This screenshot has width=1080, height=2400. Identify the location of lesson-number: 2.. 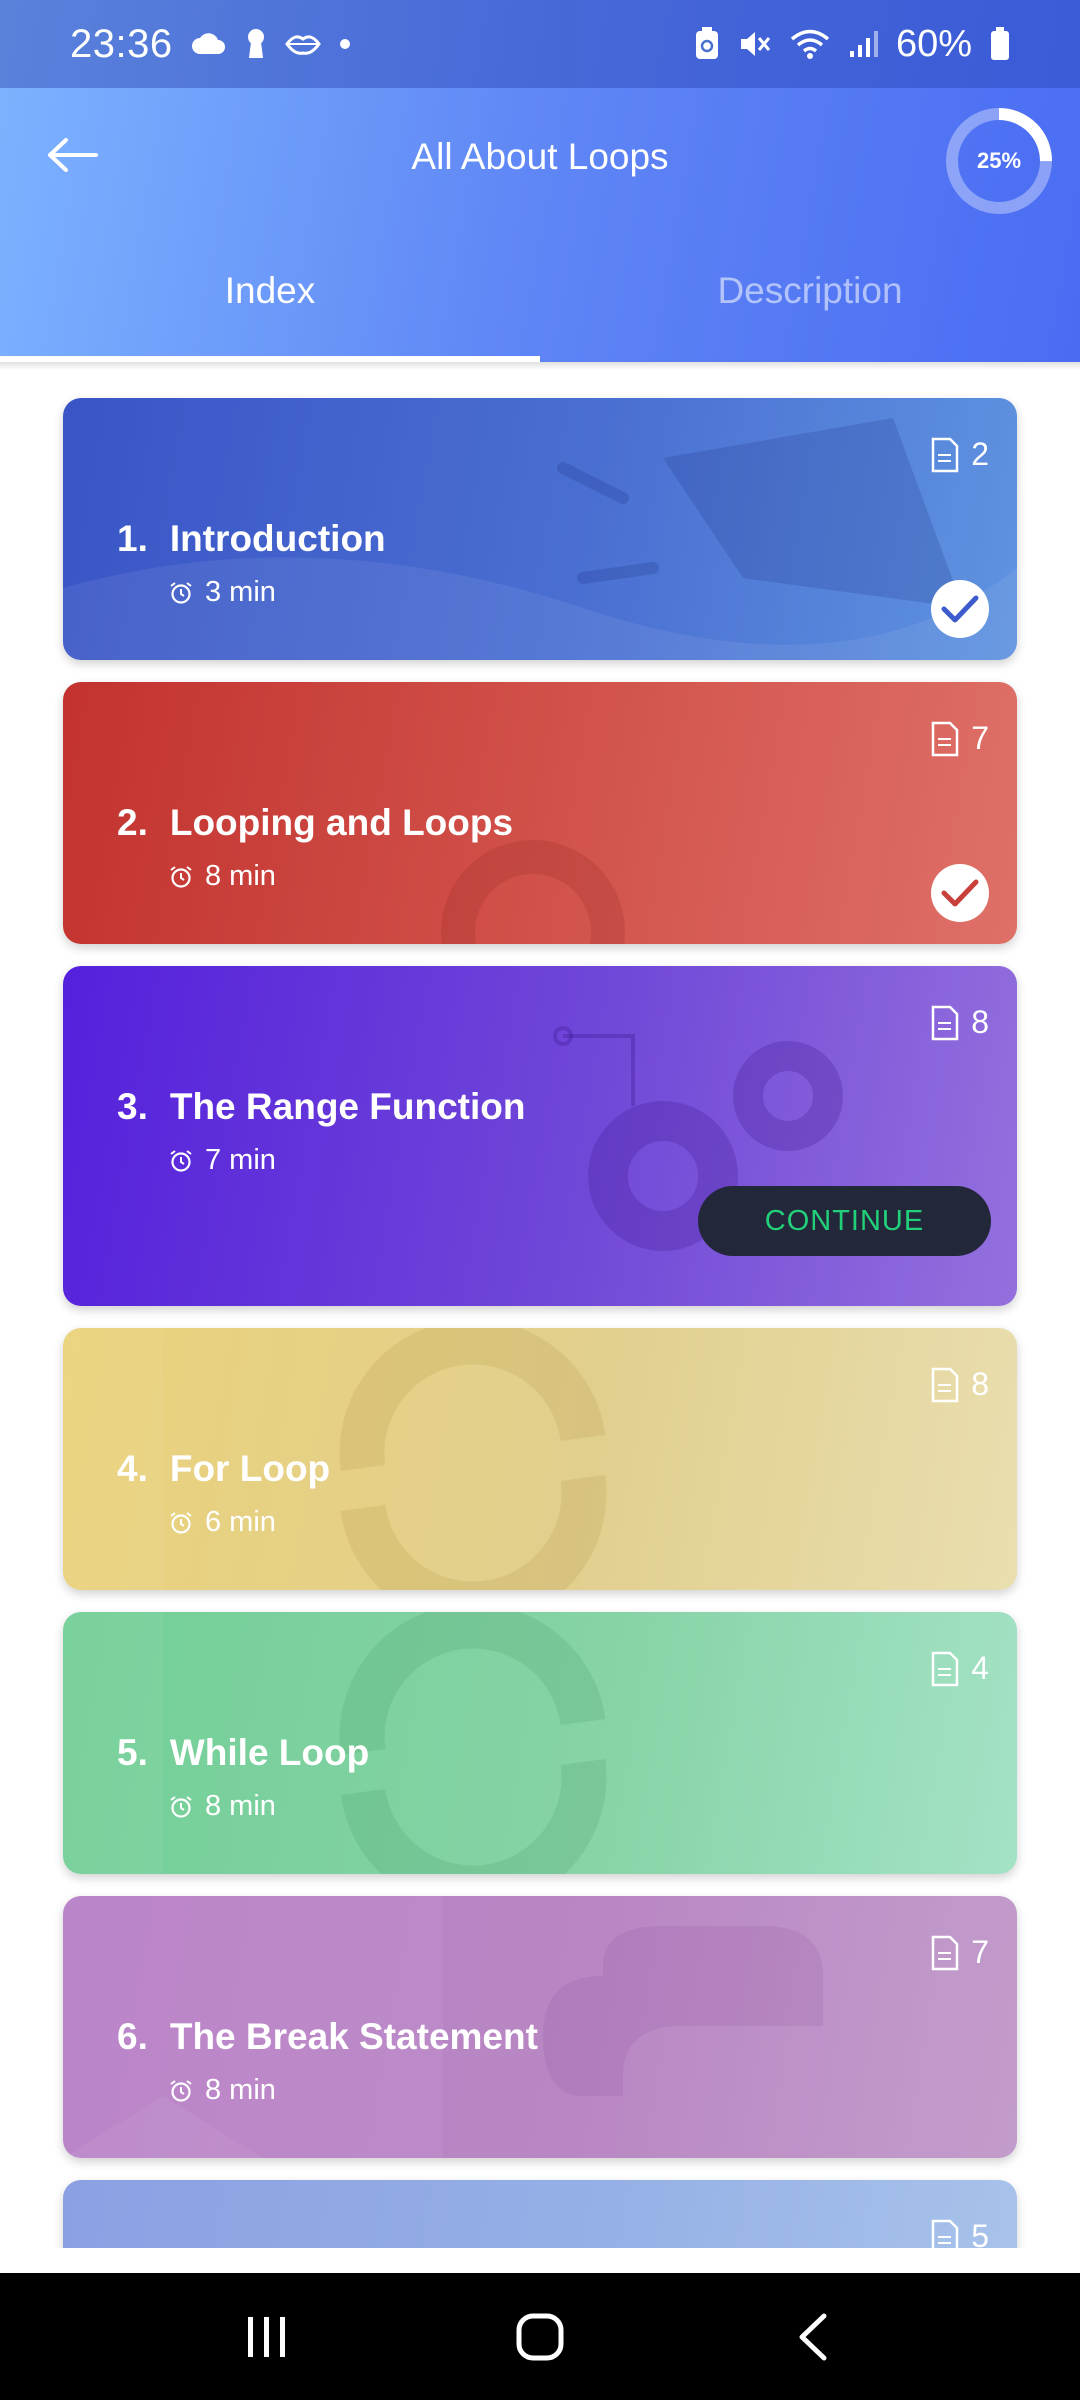
(132, 822).